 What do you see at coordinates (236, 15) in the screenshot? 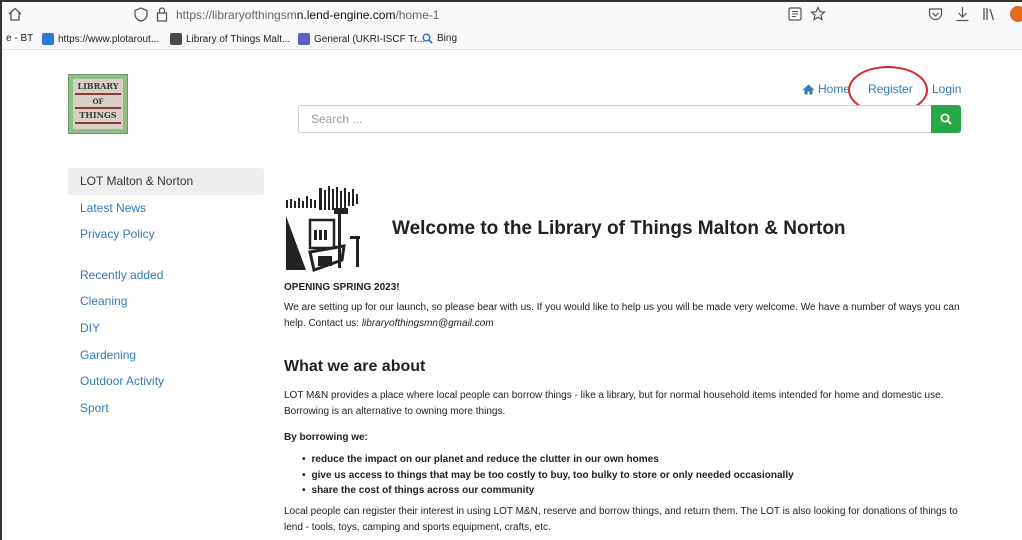
I see `url-prefix: https://libraryofthingsm` at bounding box center [236, 15].